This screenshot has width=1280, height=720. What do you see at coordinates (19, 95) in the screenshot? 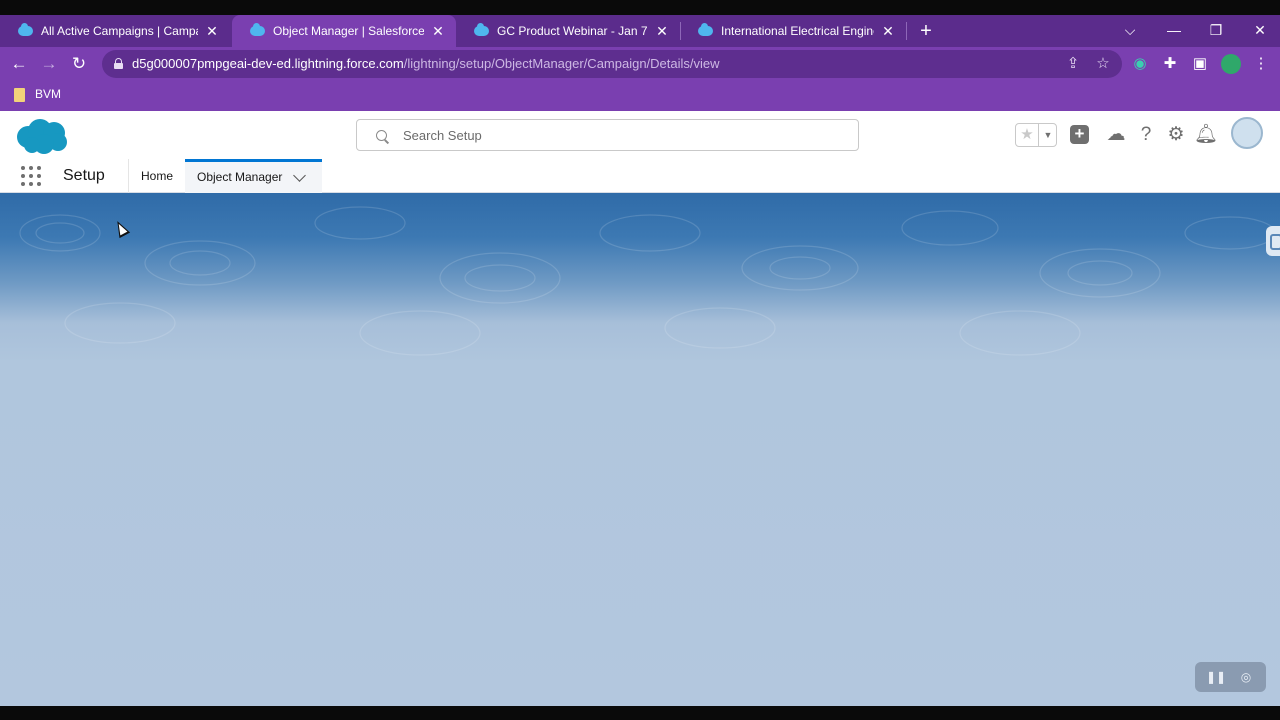
I see `folder-icon` at bounding box center [19, 95].